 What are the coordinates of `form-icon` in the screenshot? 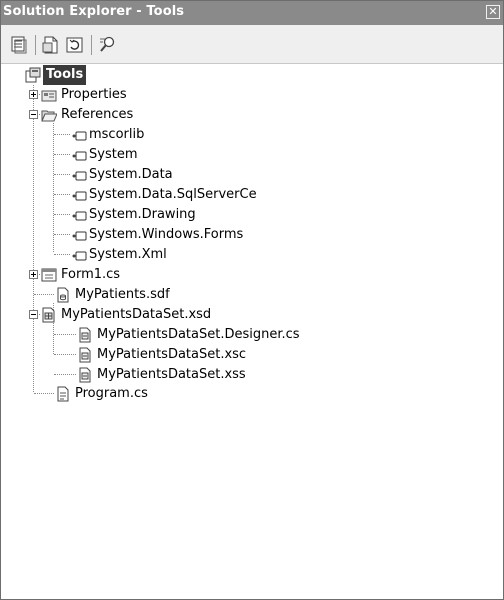 It's located at (49, 275).